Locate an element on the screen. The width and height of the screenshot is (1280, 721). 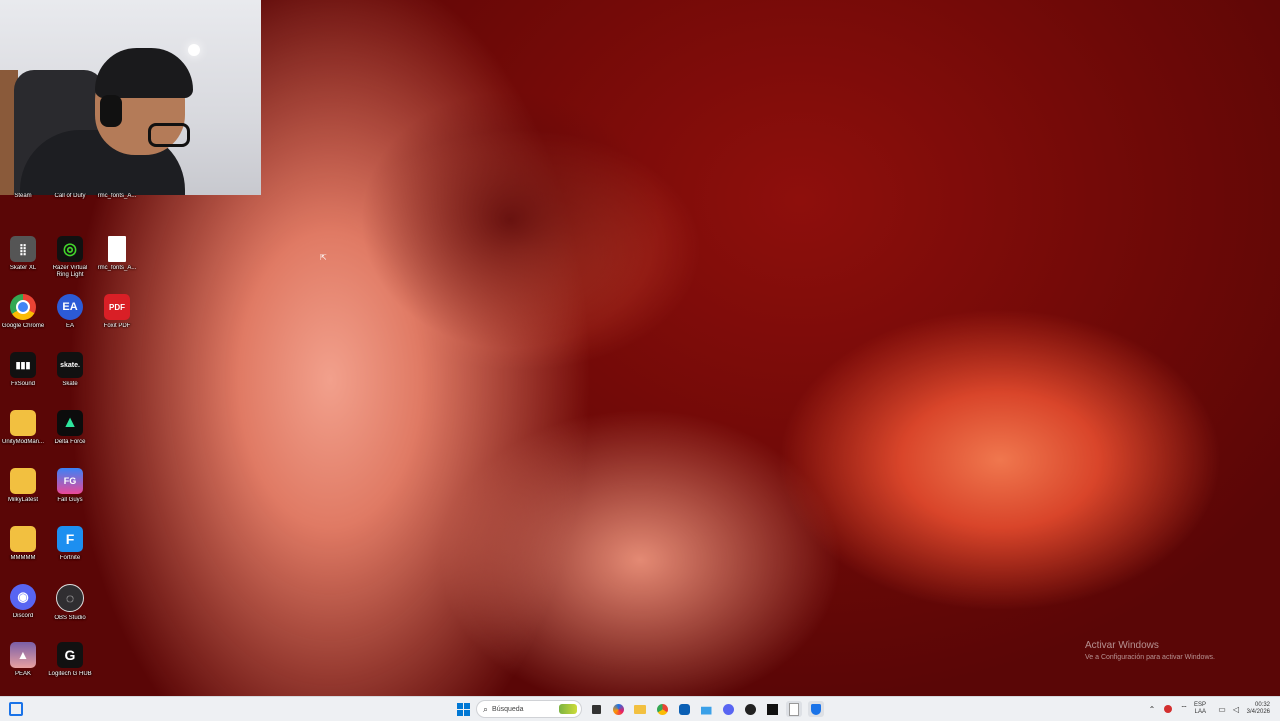
clock: 00:32 3/4/2026 is located at coordinates (1255, 709).